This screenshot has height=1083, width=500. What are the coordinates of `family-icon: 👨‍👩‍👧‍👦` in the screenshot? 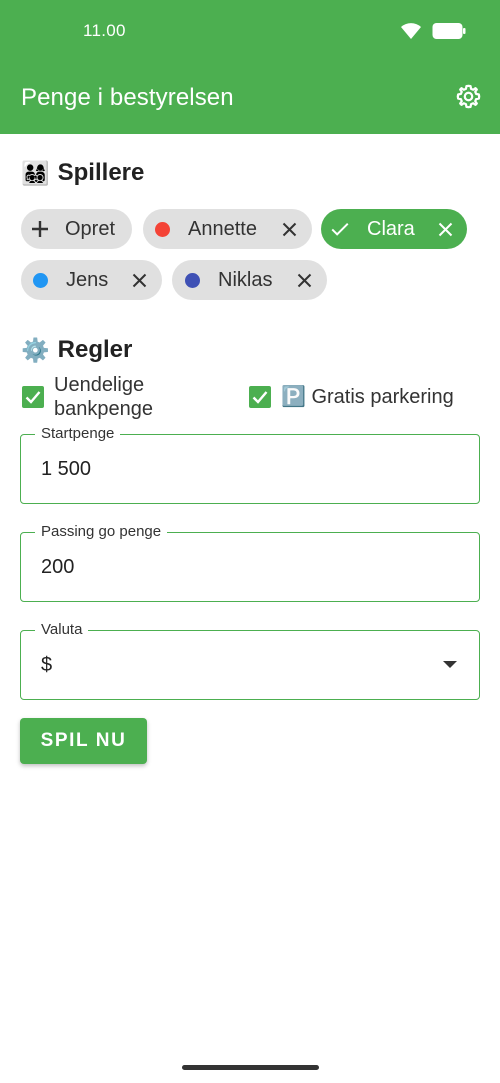 It's located at (35, 173).